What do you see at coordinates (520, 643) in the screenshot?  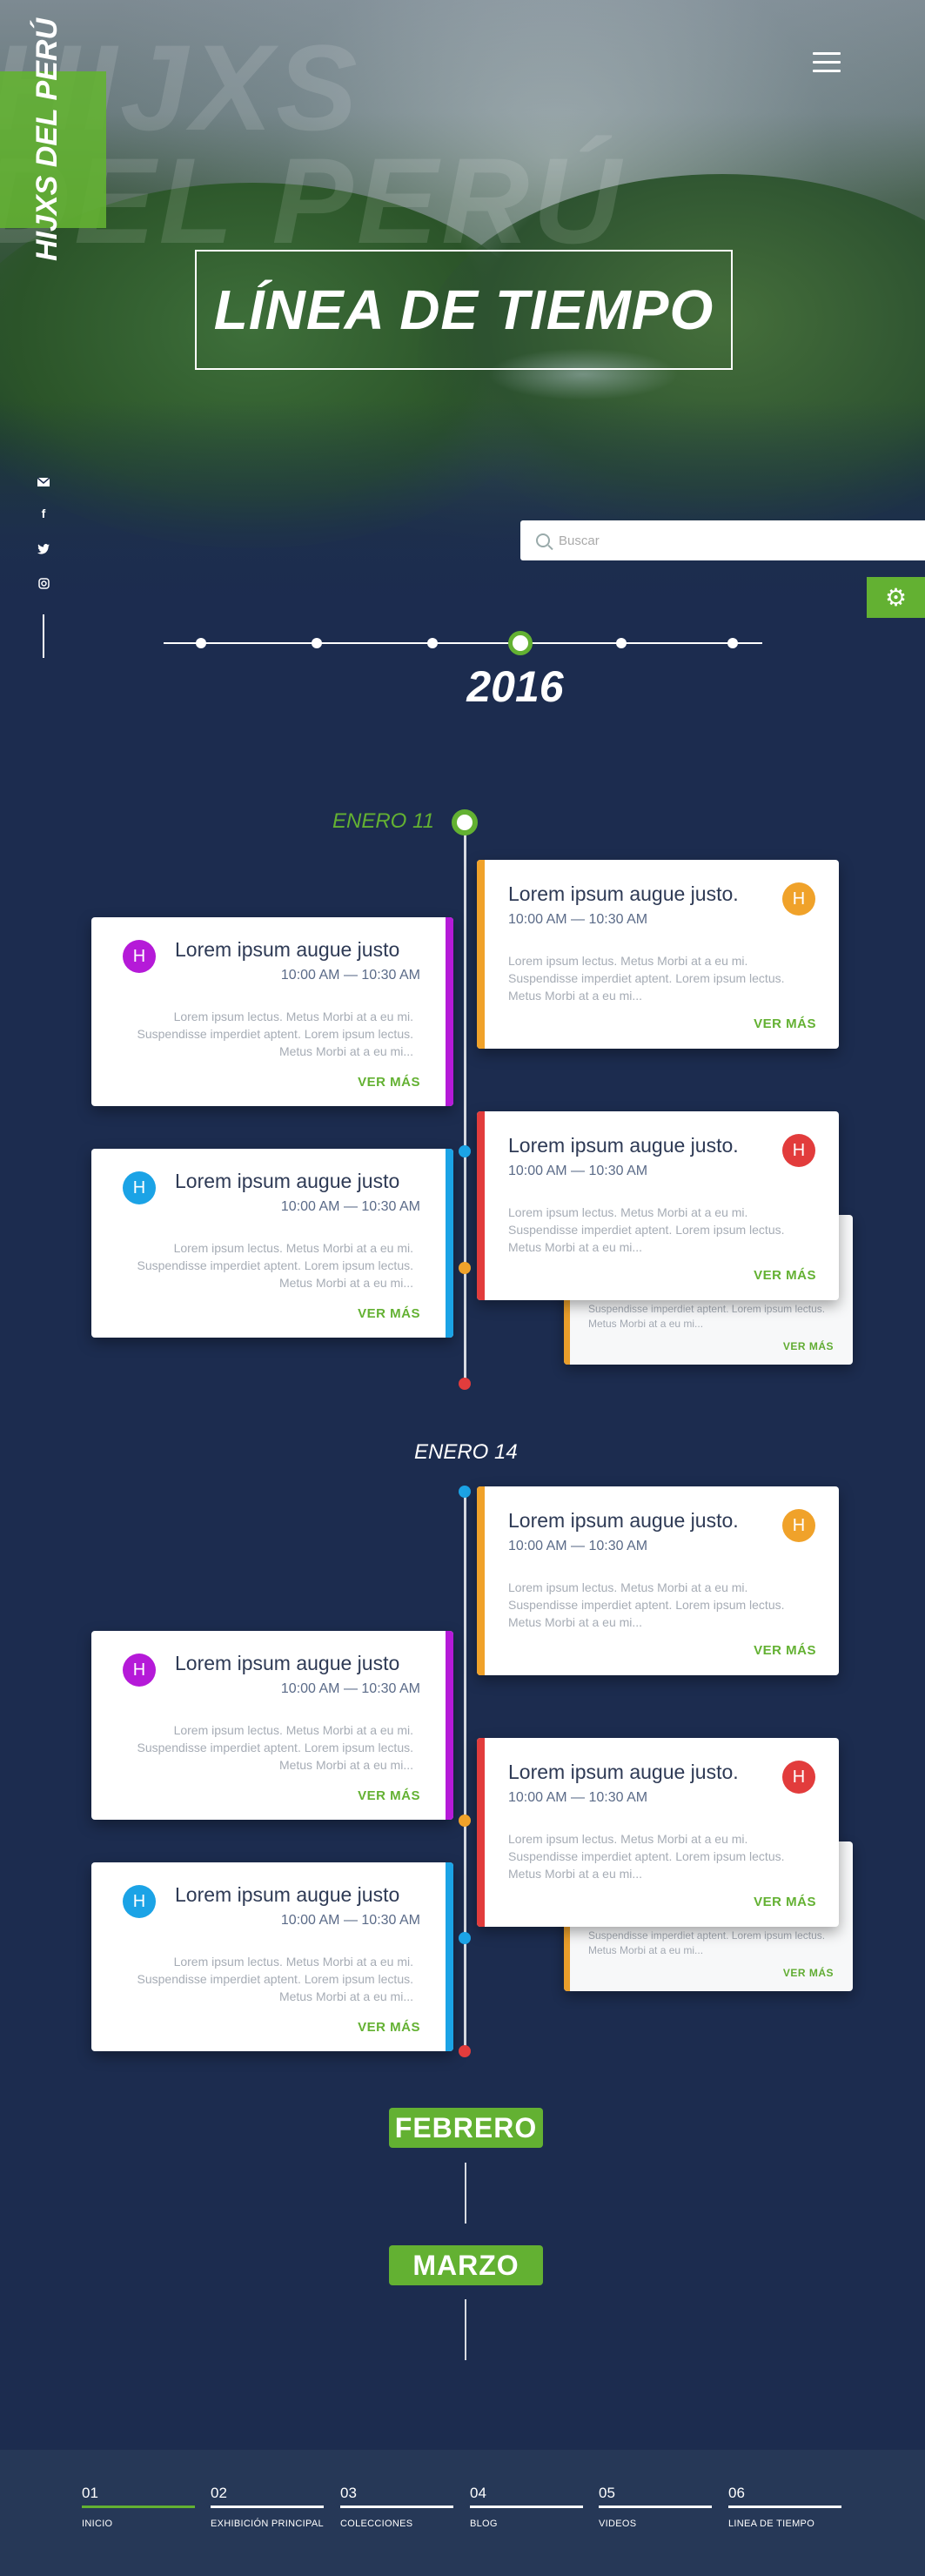 I see `year-dot-active` at bounding box center [520, 643].